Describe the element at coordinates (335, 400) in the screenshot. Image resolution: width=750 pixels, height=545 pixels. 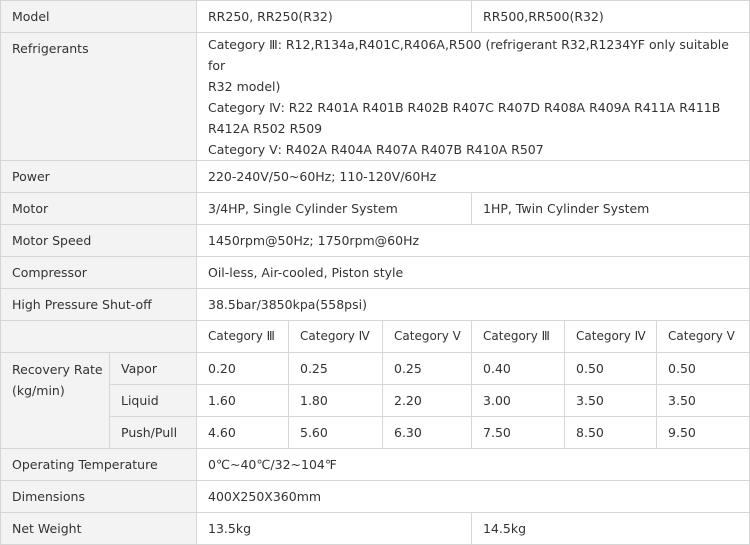
I see `liquid-value: 1.80` at that location.